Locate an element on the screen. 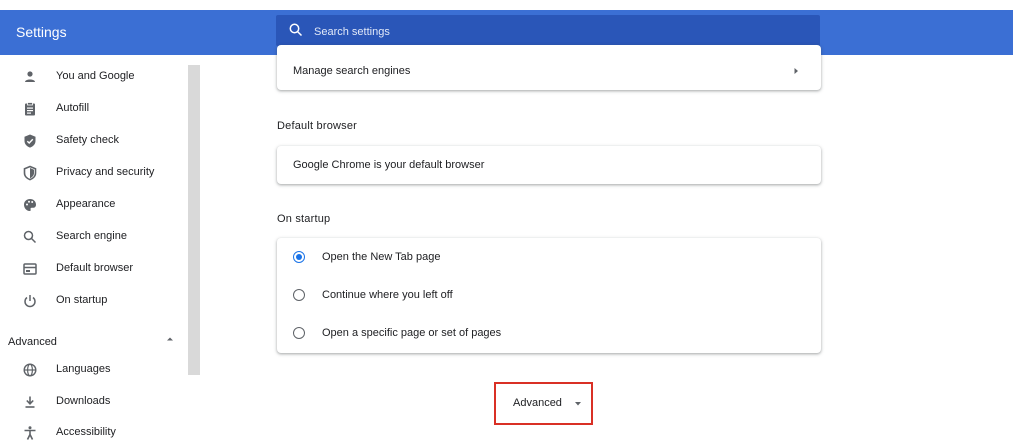 The image size is (1013, 447). browser-icon is located at coordinates (30, 269).